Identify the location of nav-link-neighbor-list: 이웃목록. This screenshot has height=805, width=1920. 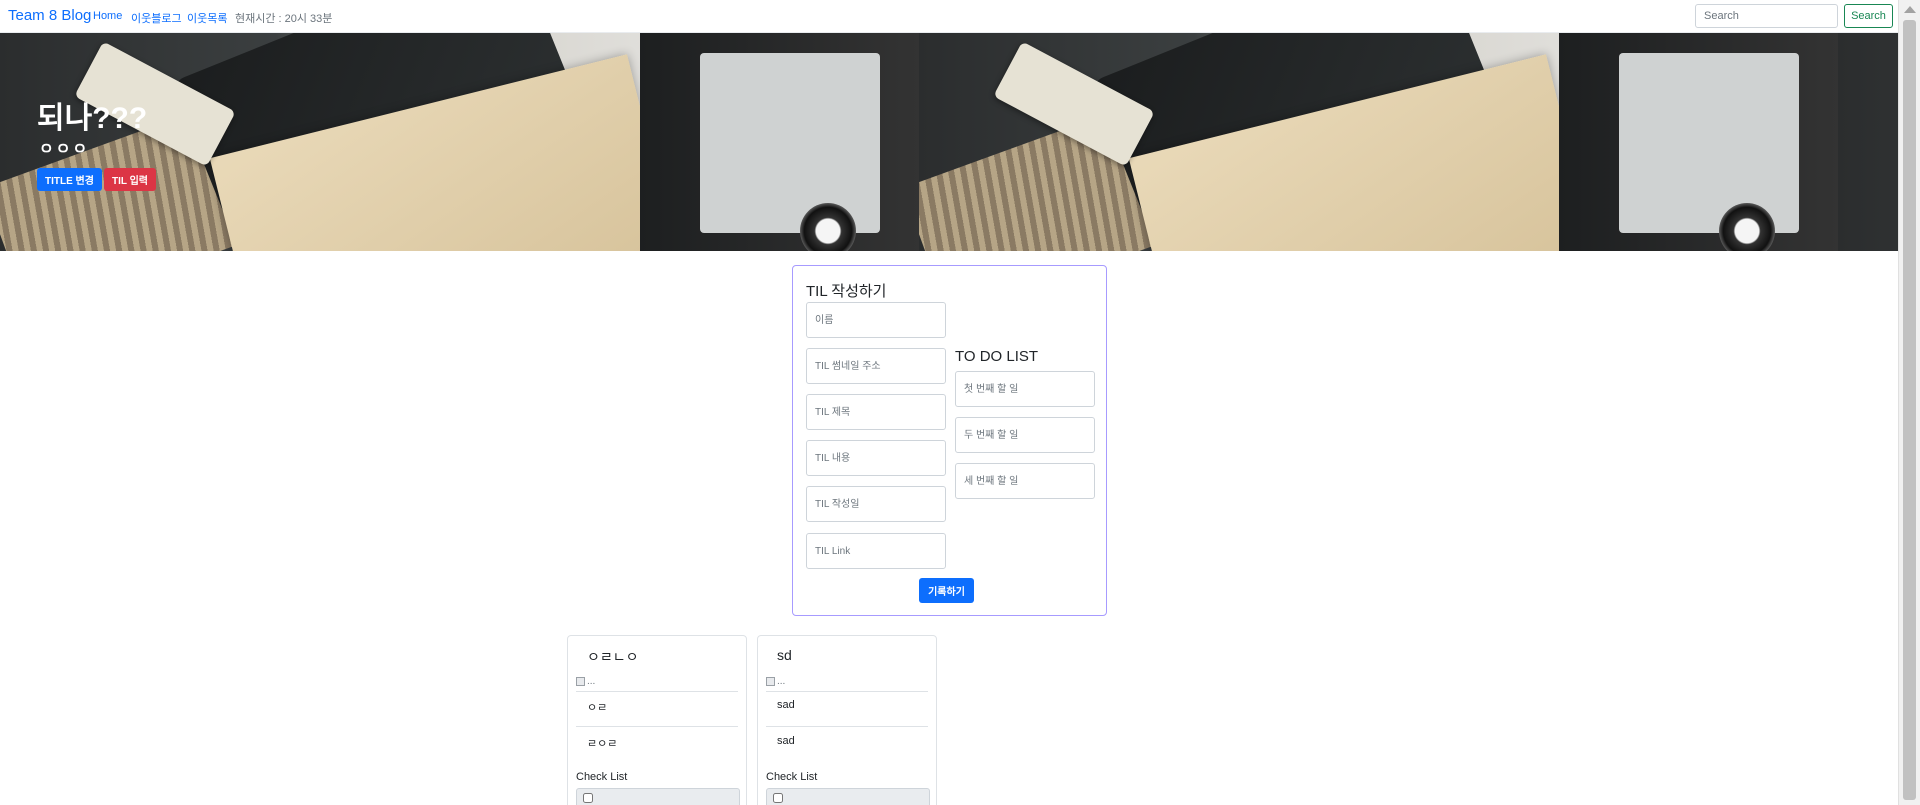
(207, 18).